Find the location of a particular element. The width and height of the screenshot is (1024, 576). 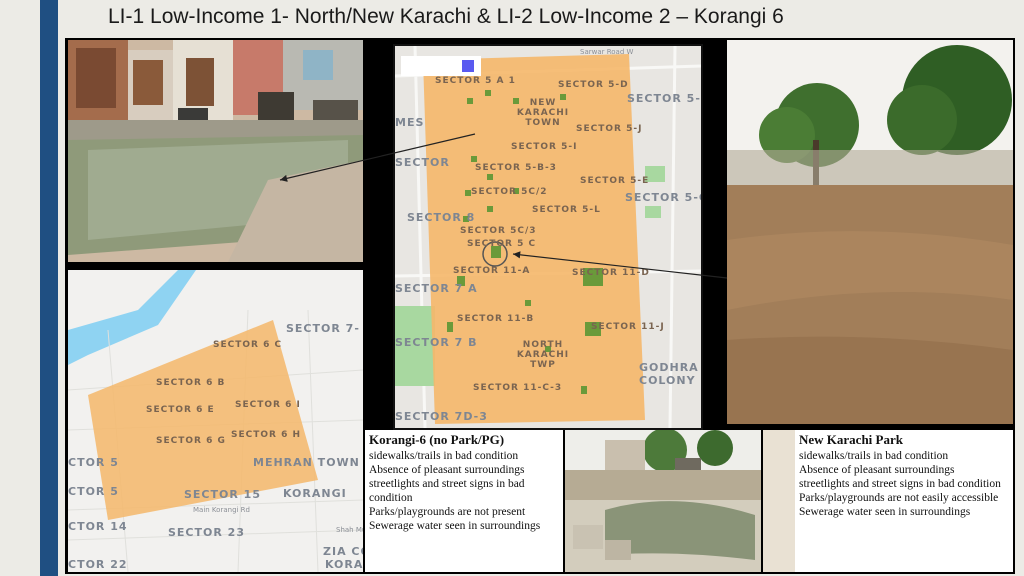

north-karachi-map-label: SECTOR 5-L is located at coordinates (566, 210).